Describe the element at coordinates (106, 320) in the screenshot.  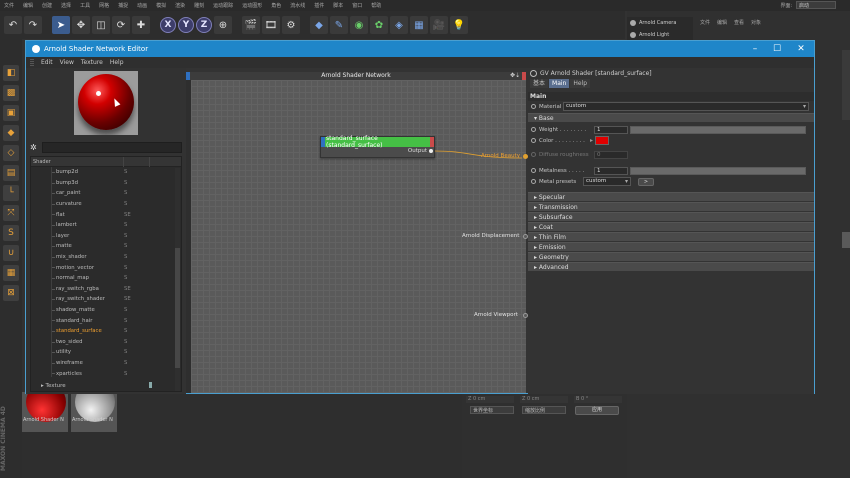
I see `shader-item-standard-hair: standard_hair S` at that location.